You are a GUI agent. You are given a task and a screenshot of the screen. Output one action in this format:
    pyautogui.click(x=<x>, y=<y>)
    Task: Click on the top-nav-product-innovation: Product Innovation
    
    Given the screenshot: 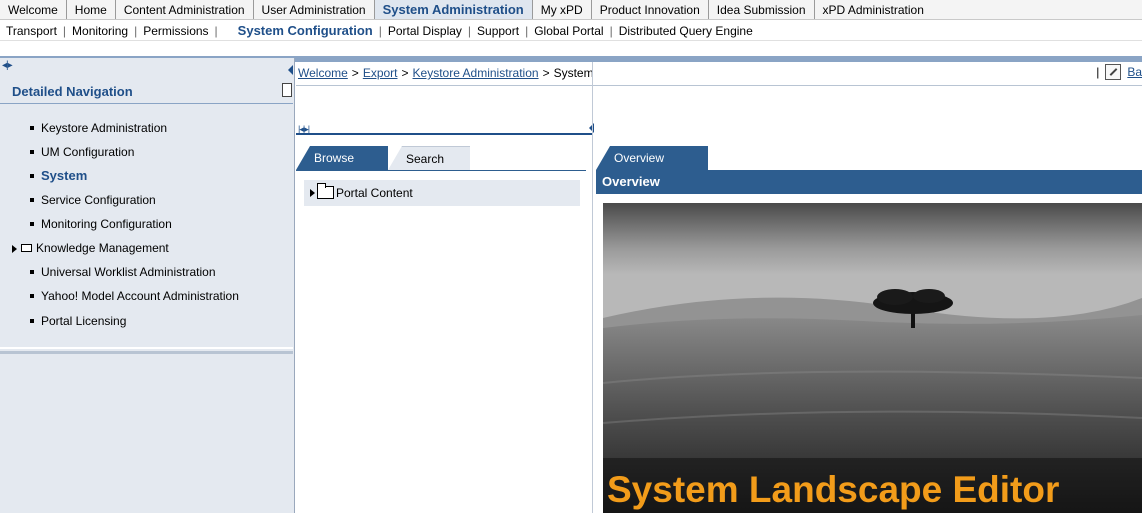 What is the action you would take?
    pyautogui.click(x=650, y=9)
    